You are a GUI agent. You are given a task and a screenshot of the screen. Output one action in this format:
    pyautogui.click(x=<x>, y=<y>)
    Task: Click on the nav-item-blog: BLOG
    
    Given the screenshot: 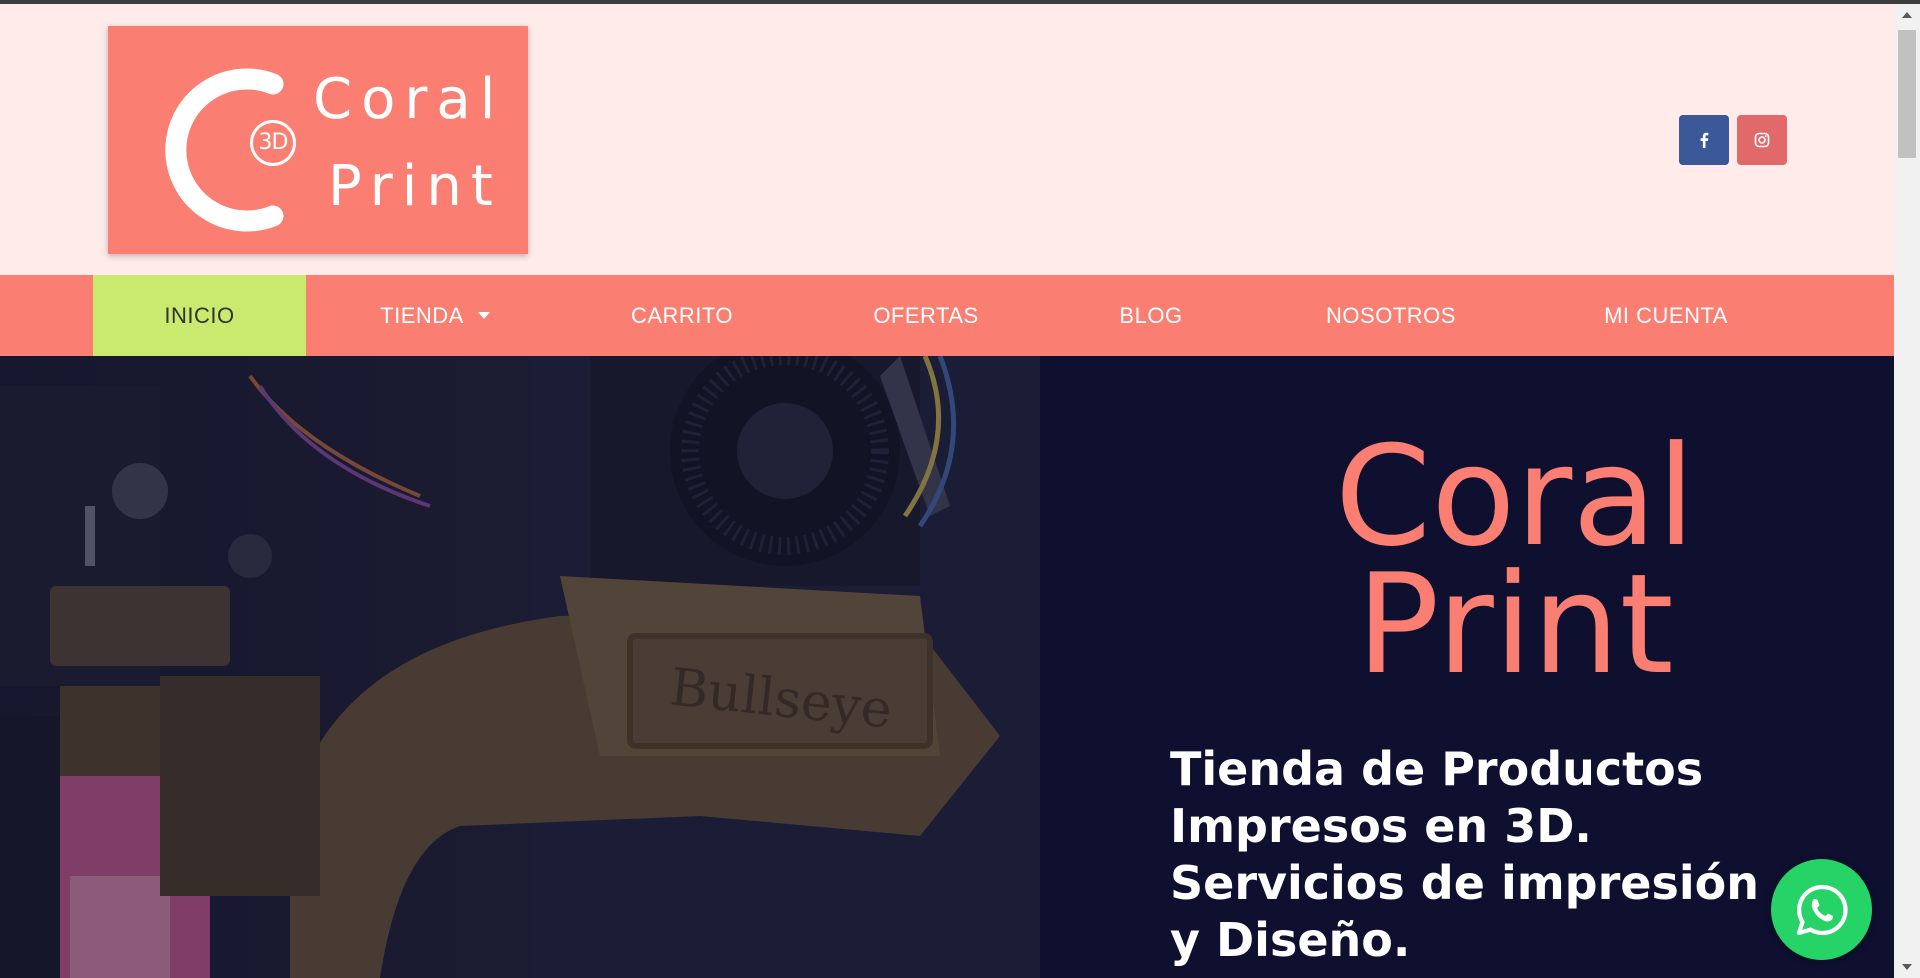 What is the action you would take?
    pyautogui.click(x=1151, y=315)
    